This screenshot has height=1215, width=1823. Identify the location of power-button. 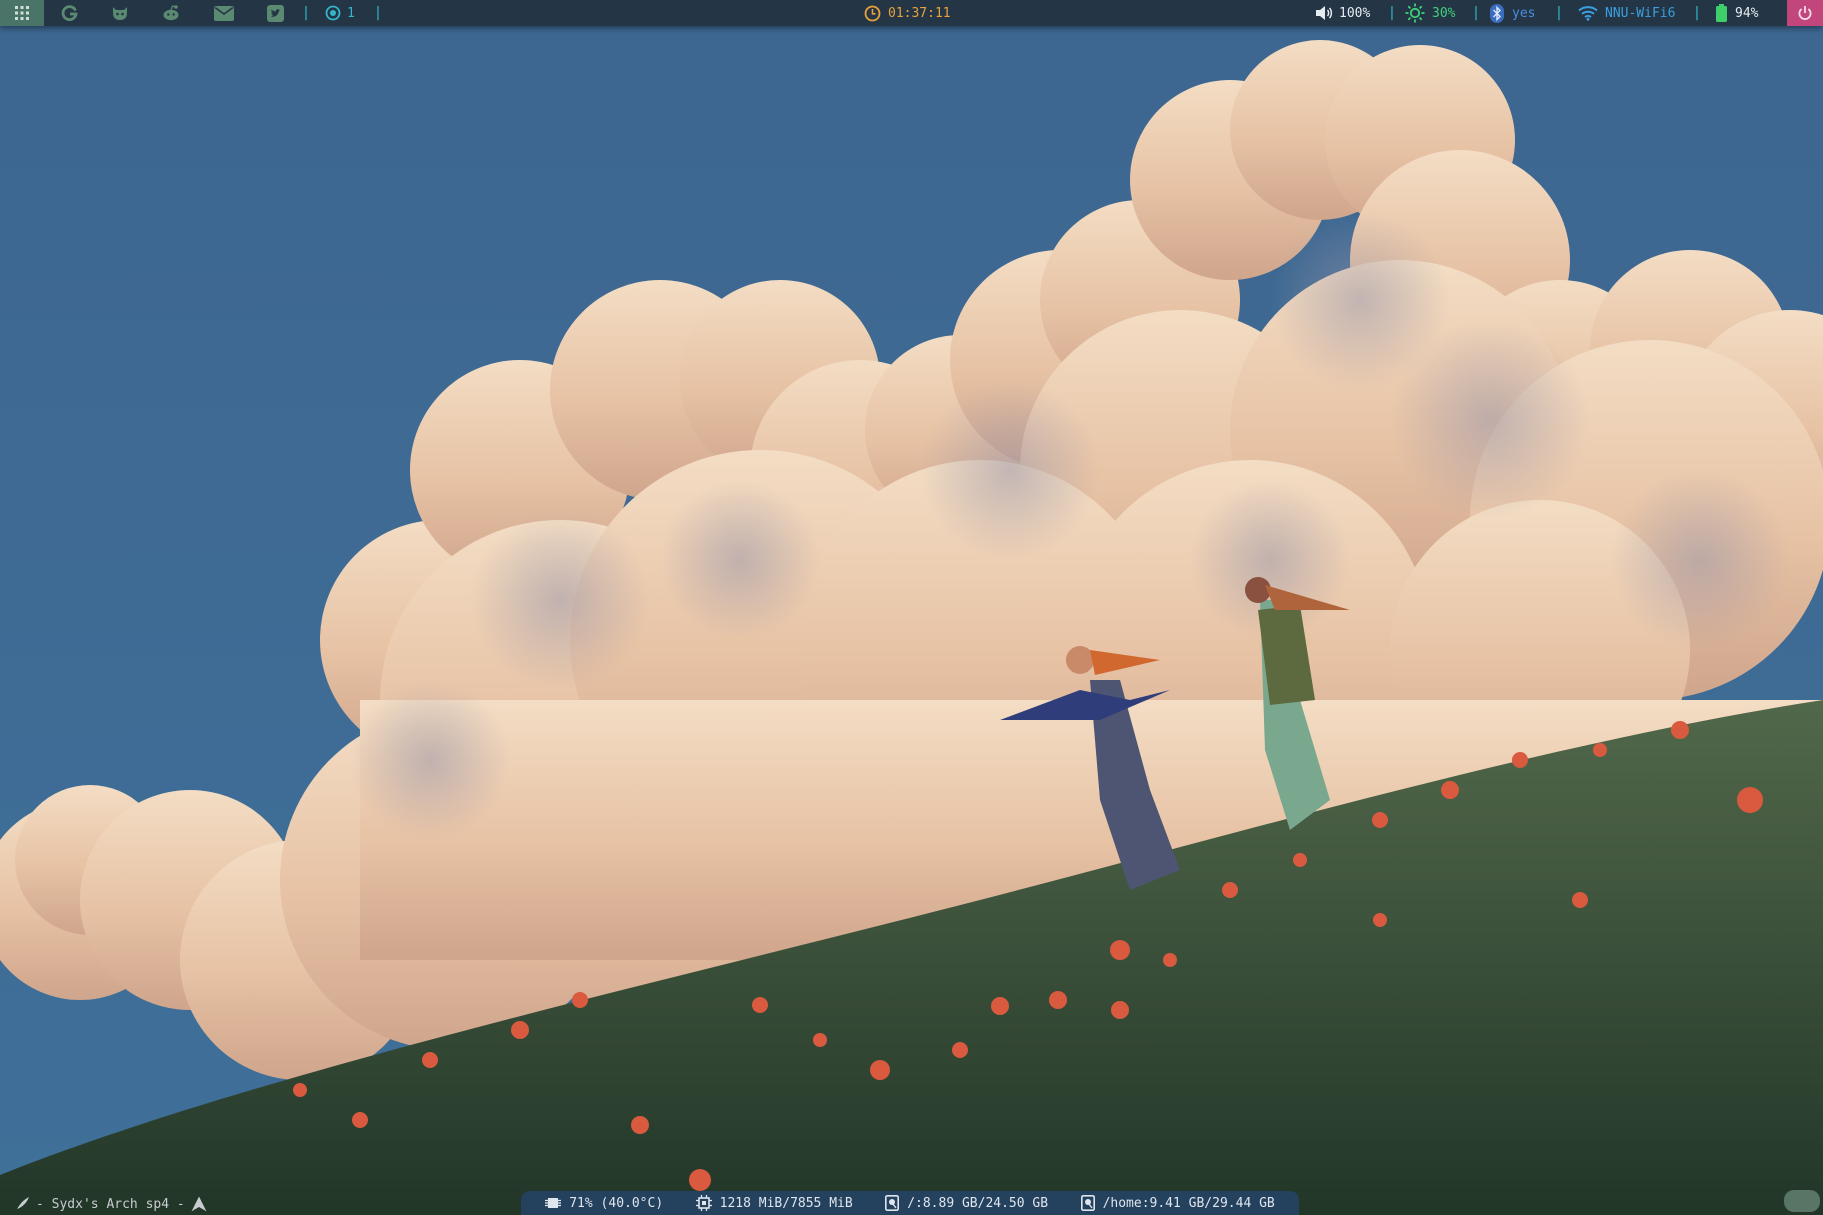
(1805, 13).